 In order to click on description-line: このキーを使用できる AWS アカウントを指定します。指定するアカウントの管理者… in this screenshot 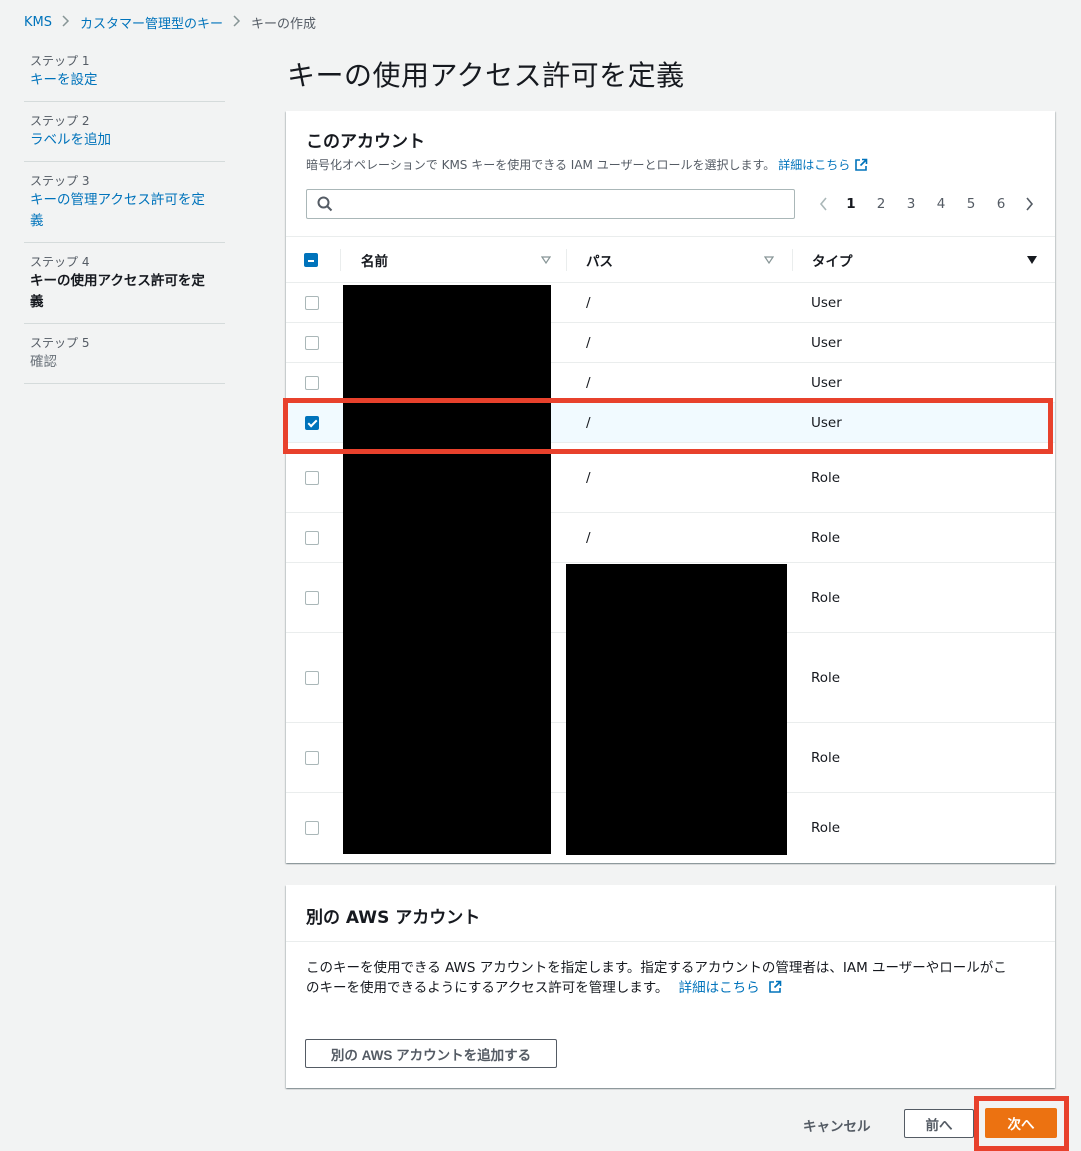, I will do `click(656, 968)`.